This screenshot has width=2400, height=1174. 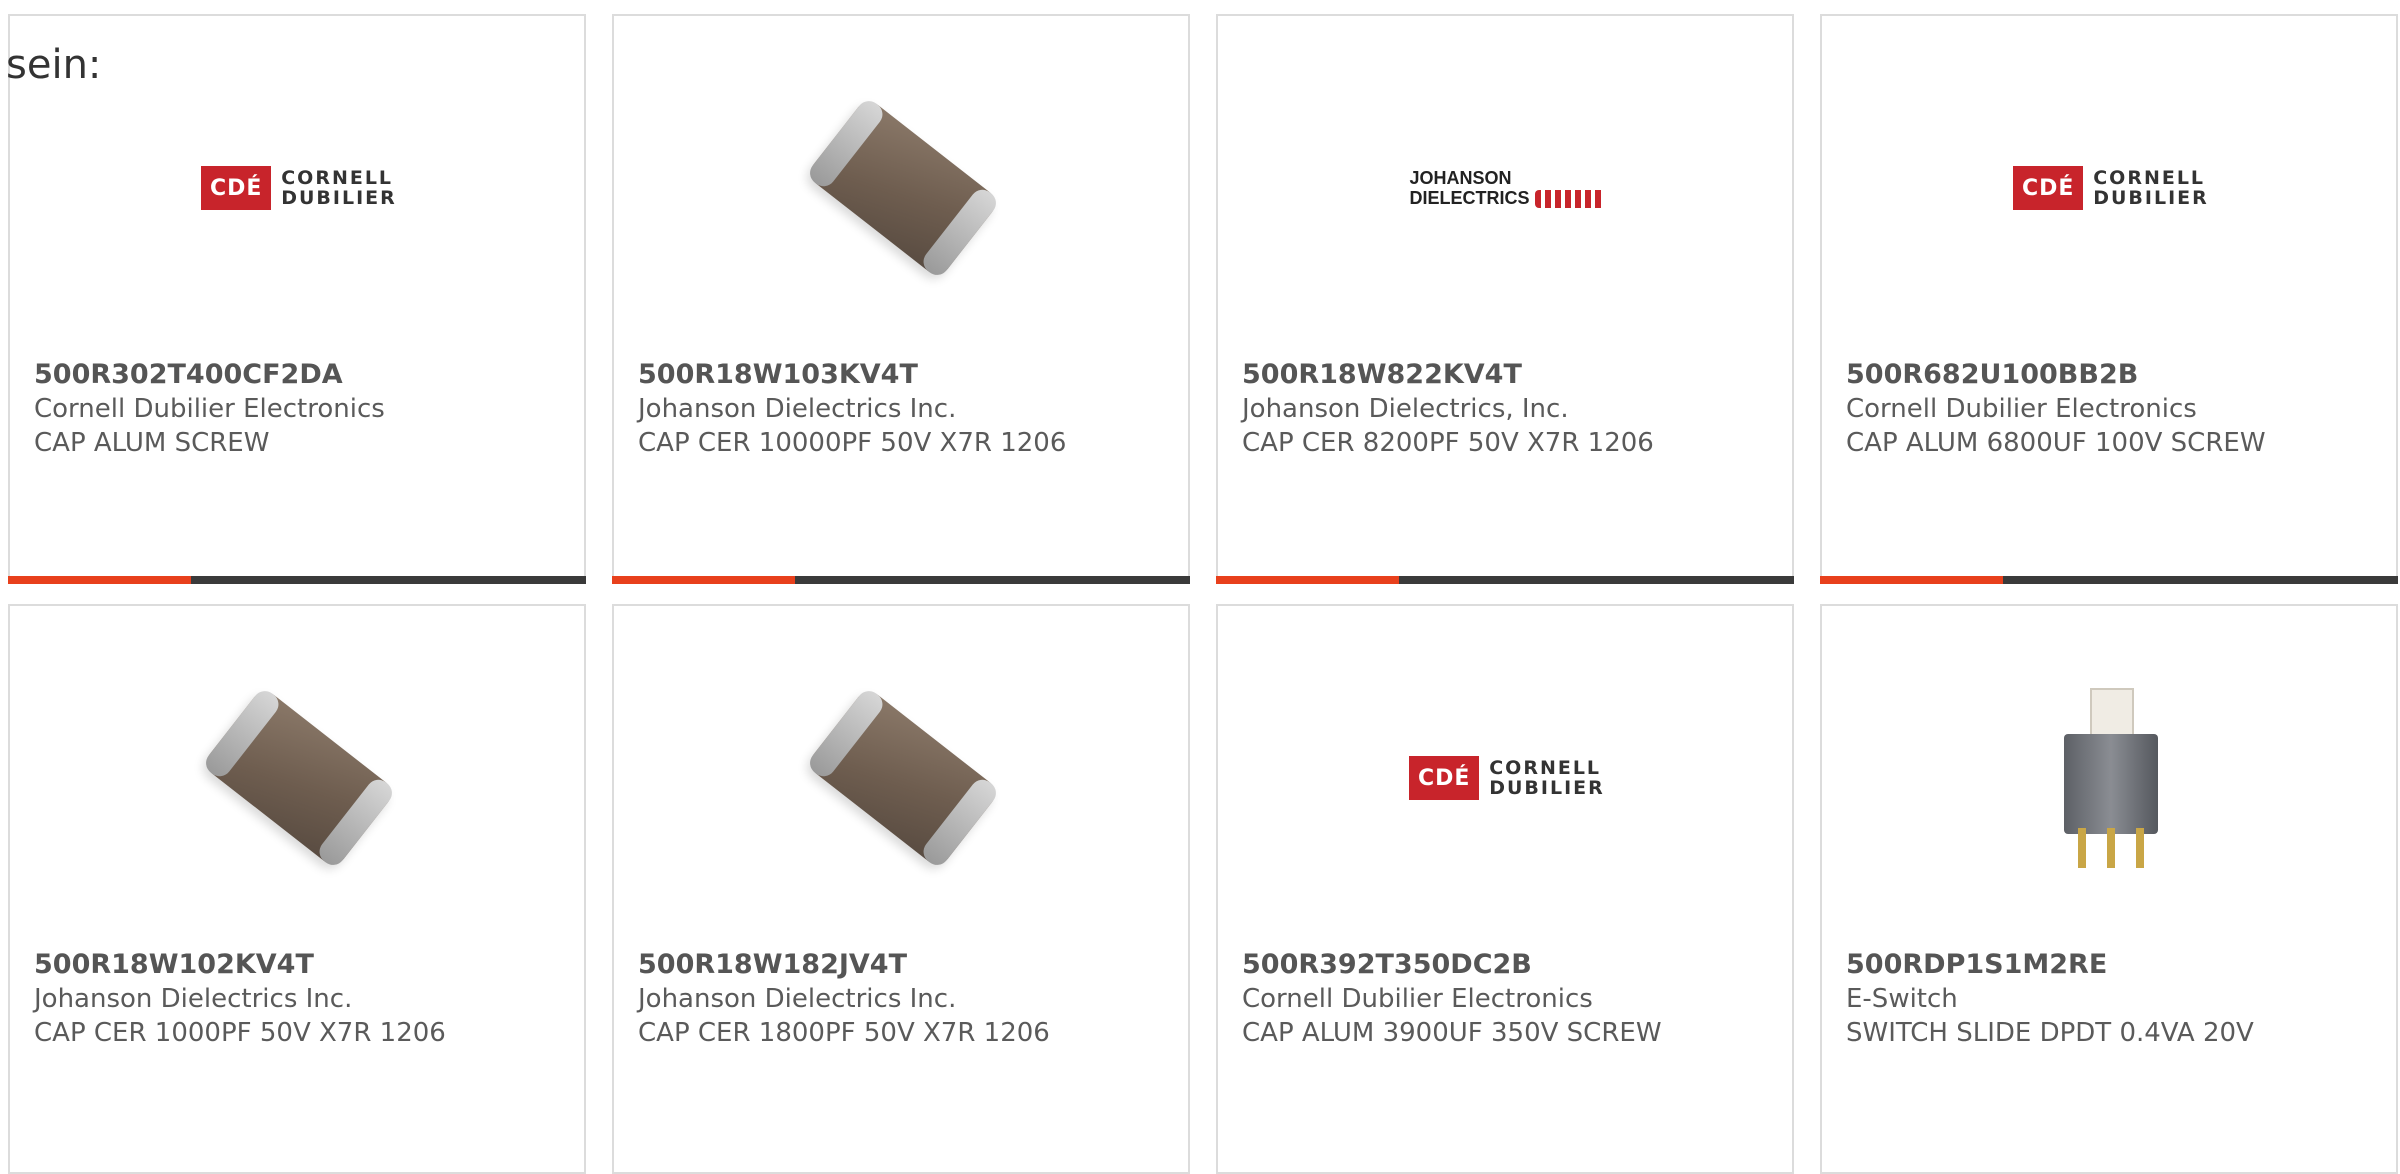 I want to click on part-number: 500R302T400CF2DA, so click(x=304, y=375).